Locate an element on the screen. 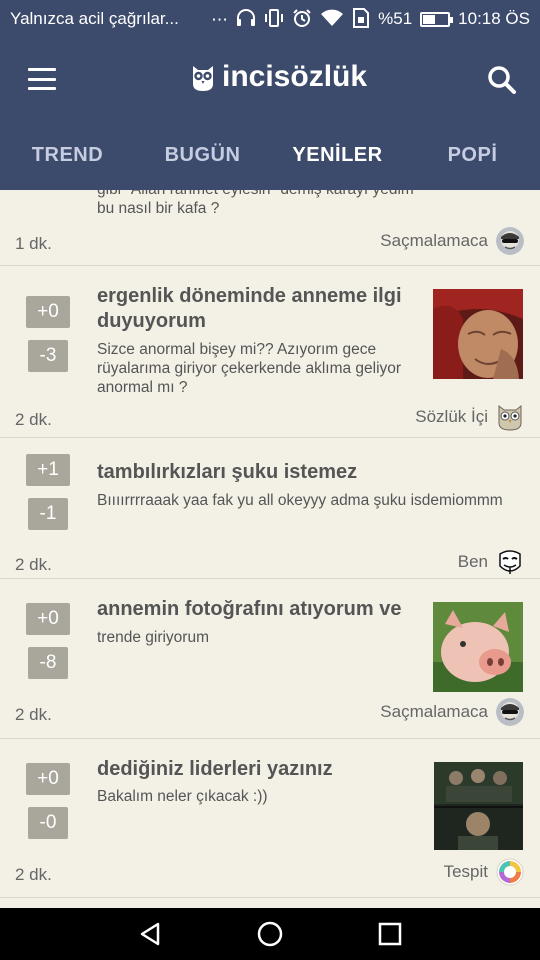 The image size is (540, 960). menu-button is located at coordinates (42, 79).